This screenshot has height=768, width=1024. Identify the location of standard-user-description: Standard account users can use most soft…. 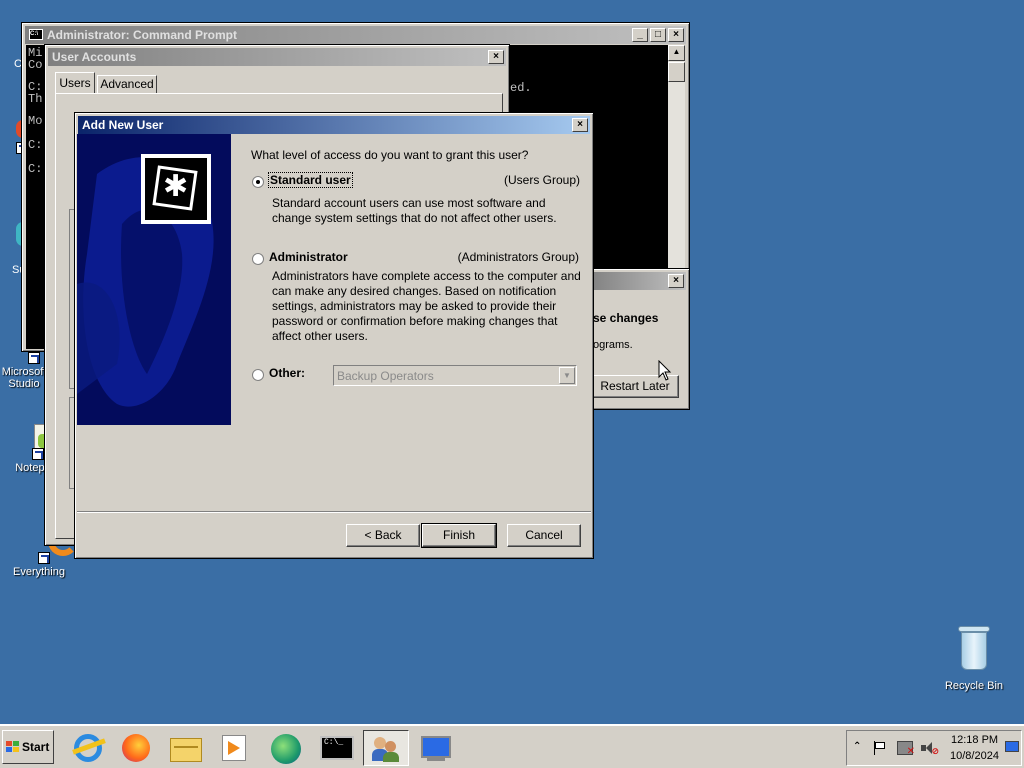
(414, 210).